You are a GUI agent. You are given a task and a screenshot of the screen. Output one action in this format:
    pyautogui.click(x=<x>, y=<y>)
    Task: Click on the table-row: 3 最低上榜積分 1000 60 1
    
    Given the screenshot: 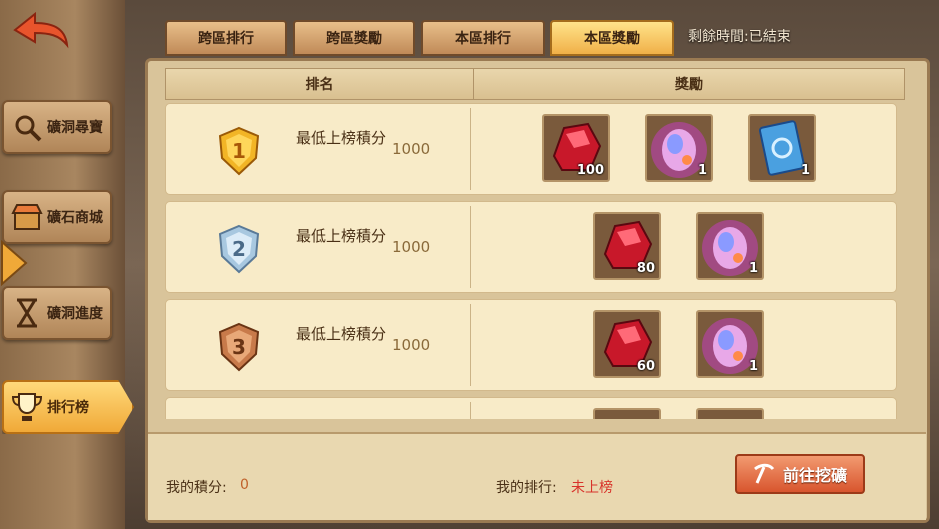 What is the action you would take?
    pyautogui.click(x=531, y=345)
    